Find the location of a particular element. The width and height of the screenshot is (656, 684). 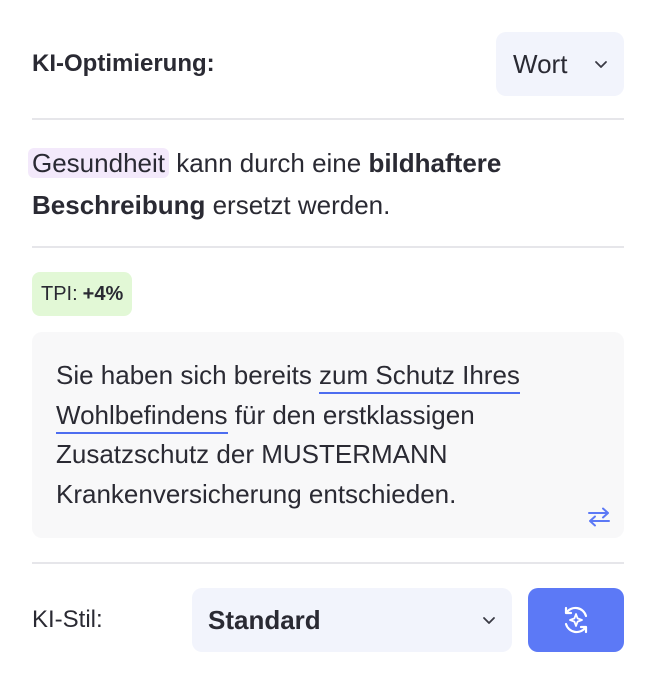

regenerate-button is located at coordinates (576, 620).